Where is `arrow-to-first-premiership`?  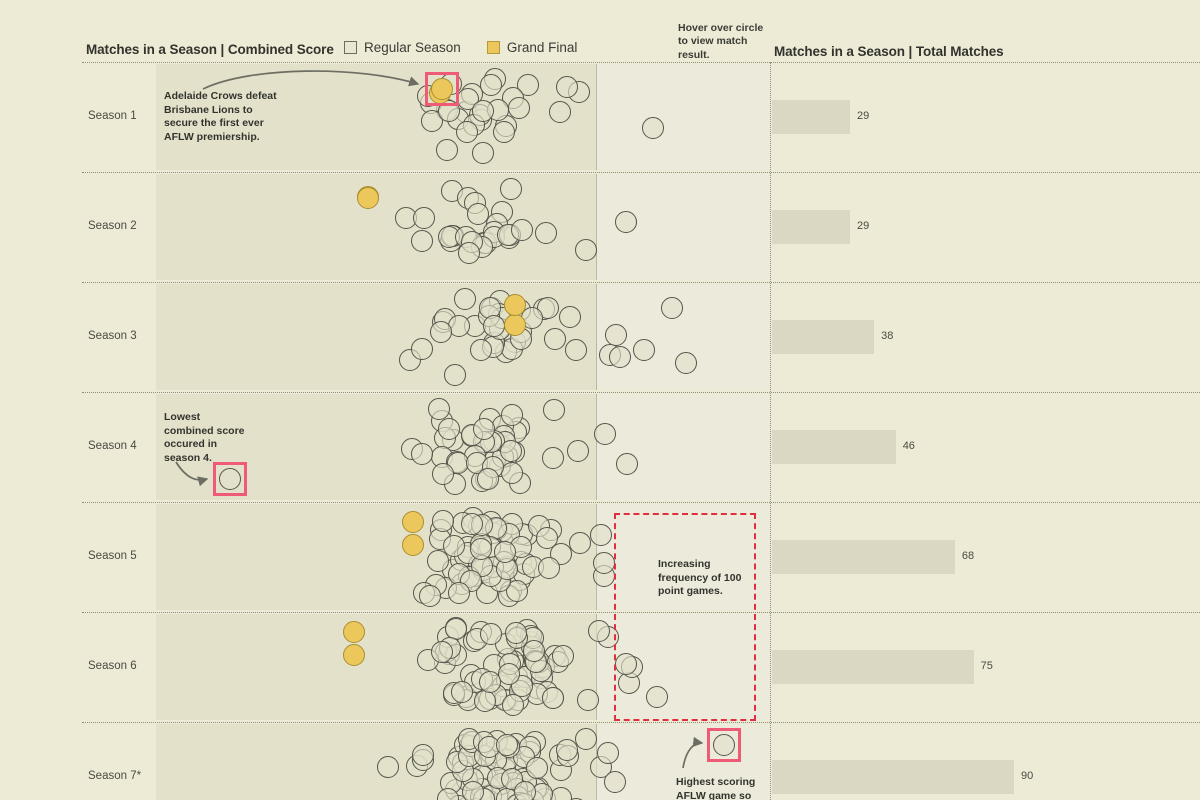 arrow-to-first-premiership is located at coordinates (311, 80).